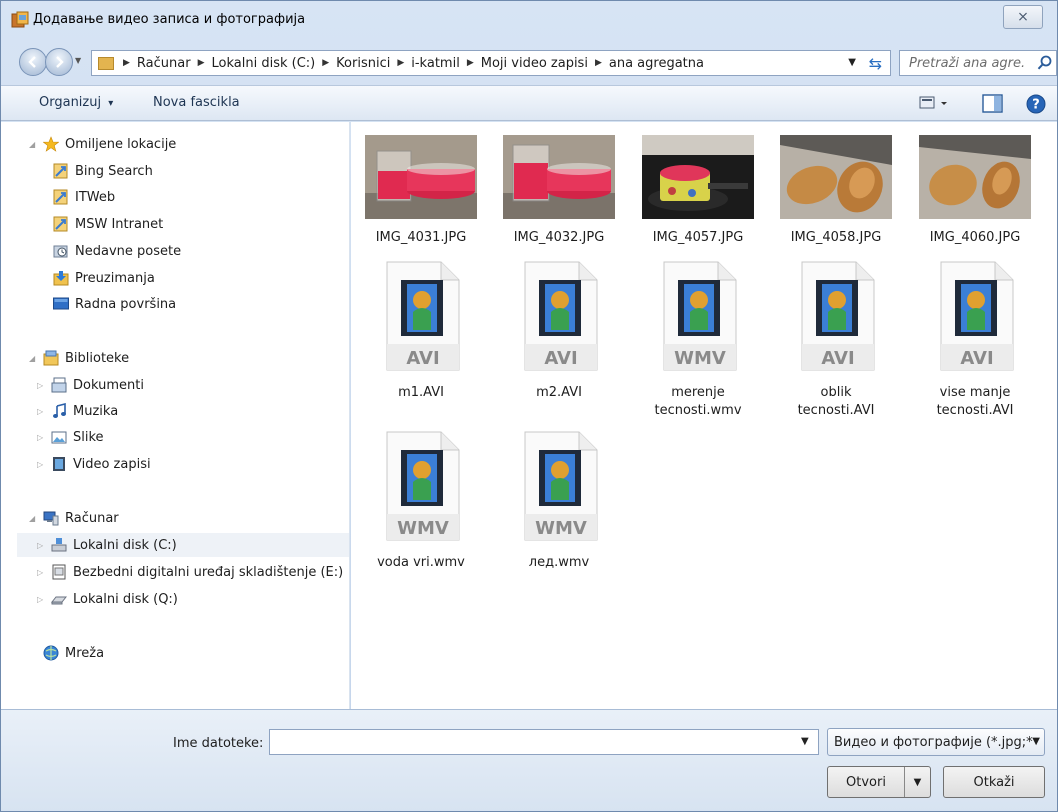 The image size is (1058, 812). I want to click on drive-icon, so click(59, 545).